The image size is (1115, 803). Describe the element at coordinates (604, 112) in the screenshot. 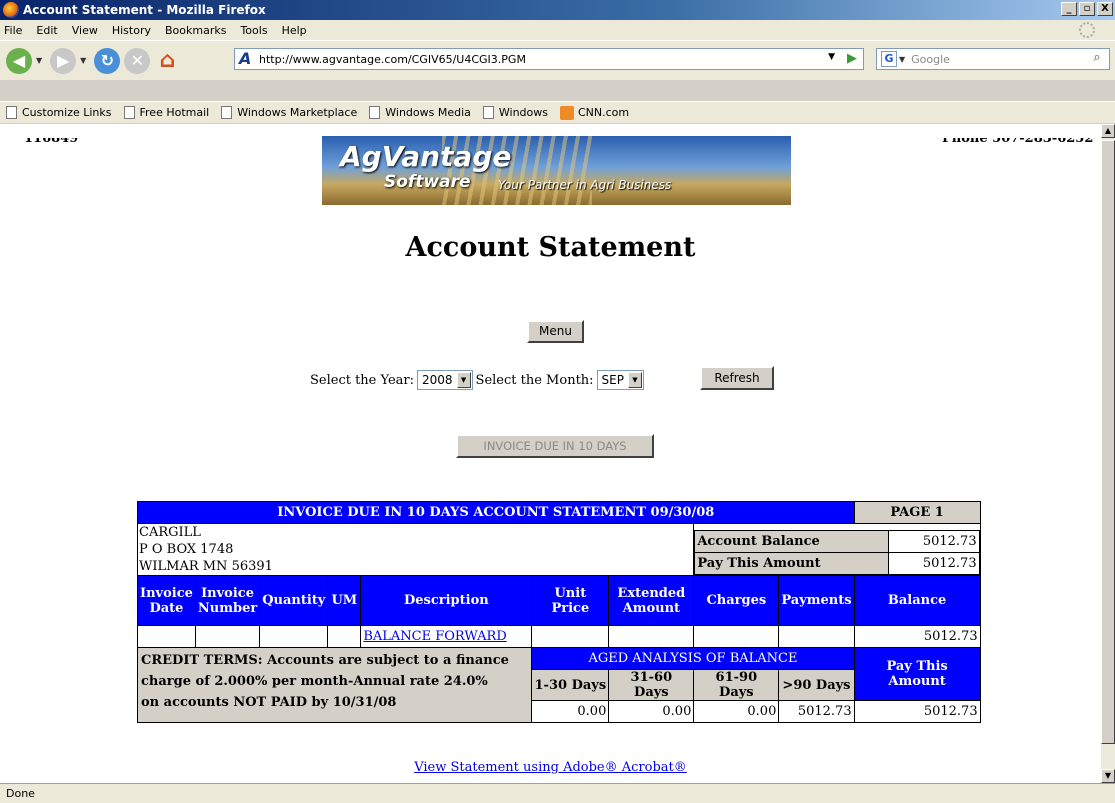

I see `bookmark-label: CNN.com` at that location.